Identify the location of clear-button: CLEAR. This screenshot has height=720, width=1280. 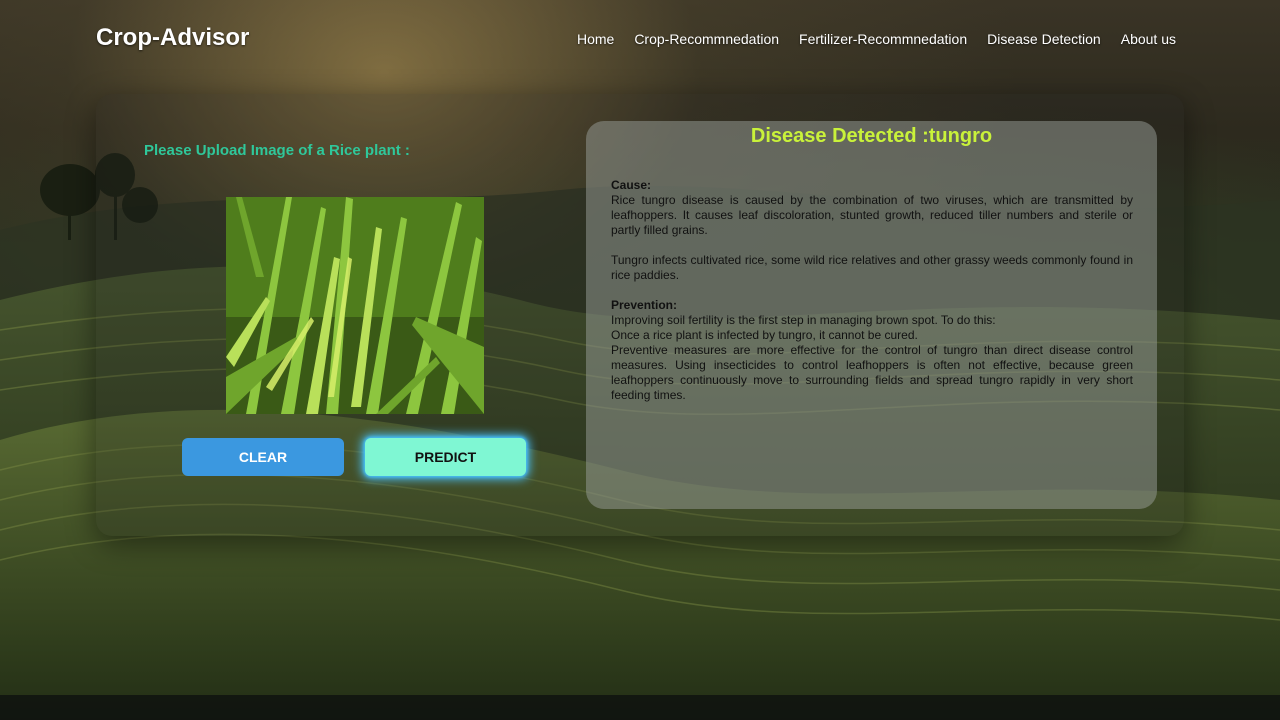
(263, 457).